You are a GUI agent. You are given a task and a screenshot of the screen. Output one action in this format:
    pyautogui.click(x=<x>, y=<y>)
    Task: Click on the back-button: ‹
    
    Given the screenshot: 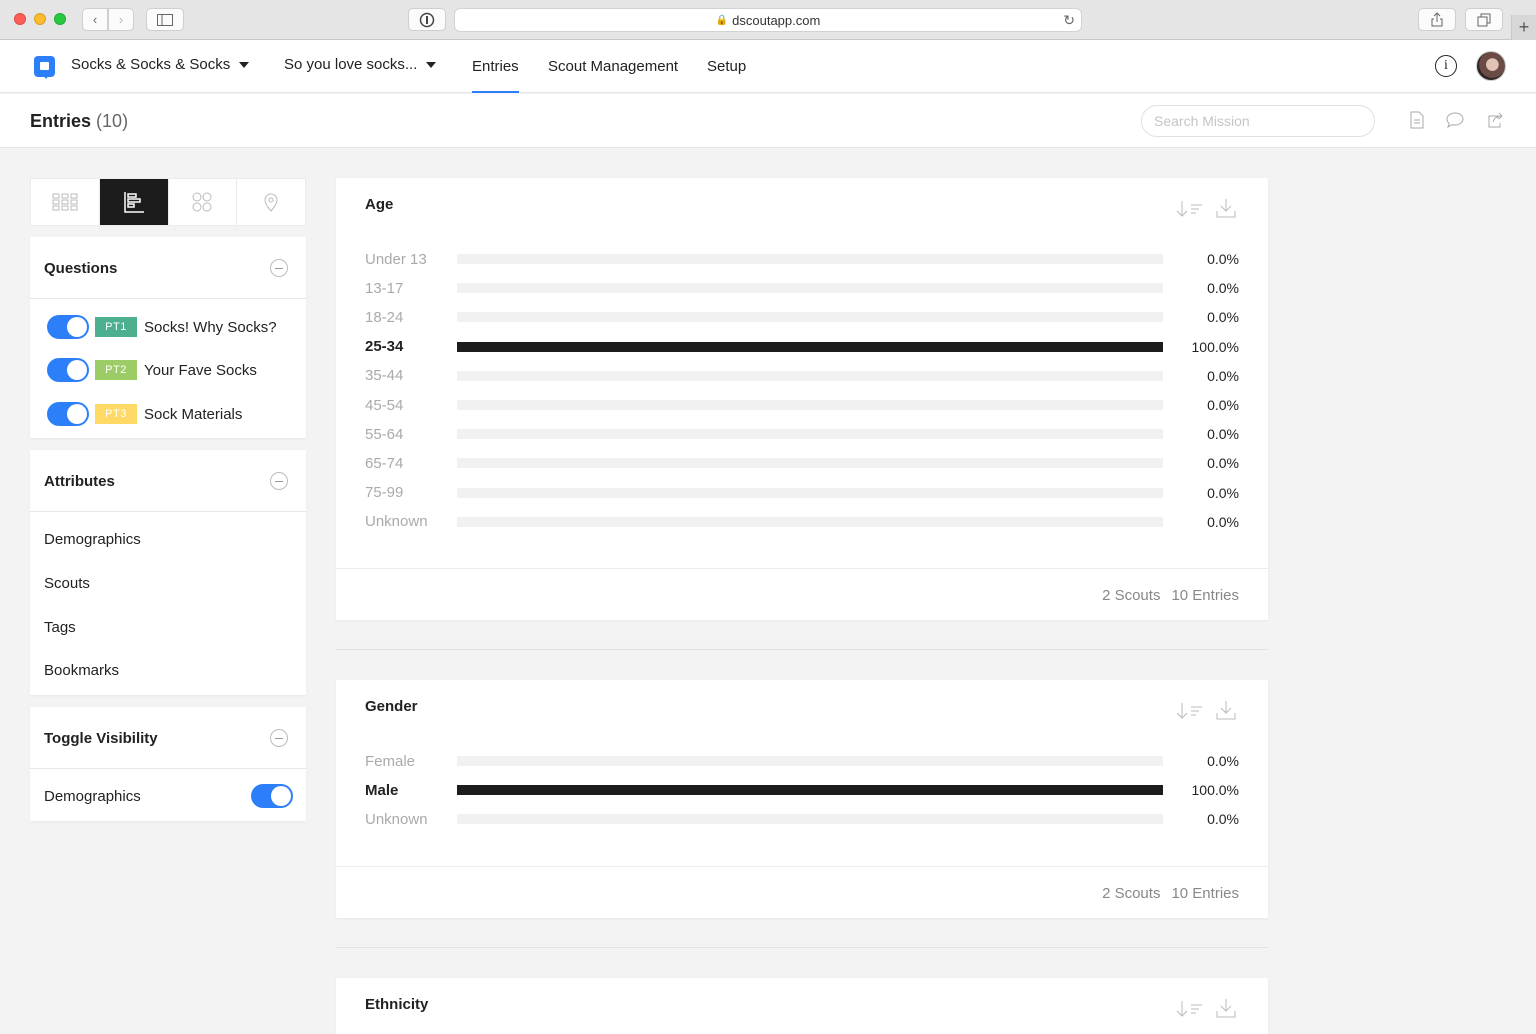 What is the action you would take?
    pyautogui.click(x=95, y=19)
    